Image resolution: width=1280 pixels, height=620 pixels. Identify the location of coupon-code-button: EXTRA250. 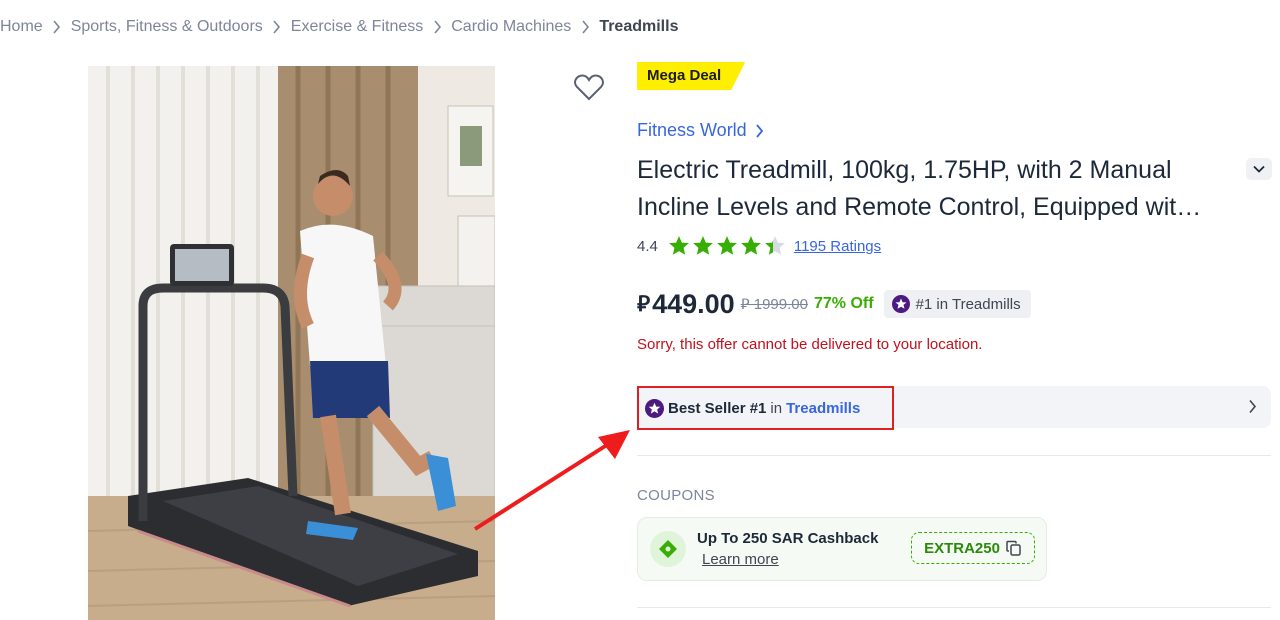
(973, 548).